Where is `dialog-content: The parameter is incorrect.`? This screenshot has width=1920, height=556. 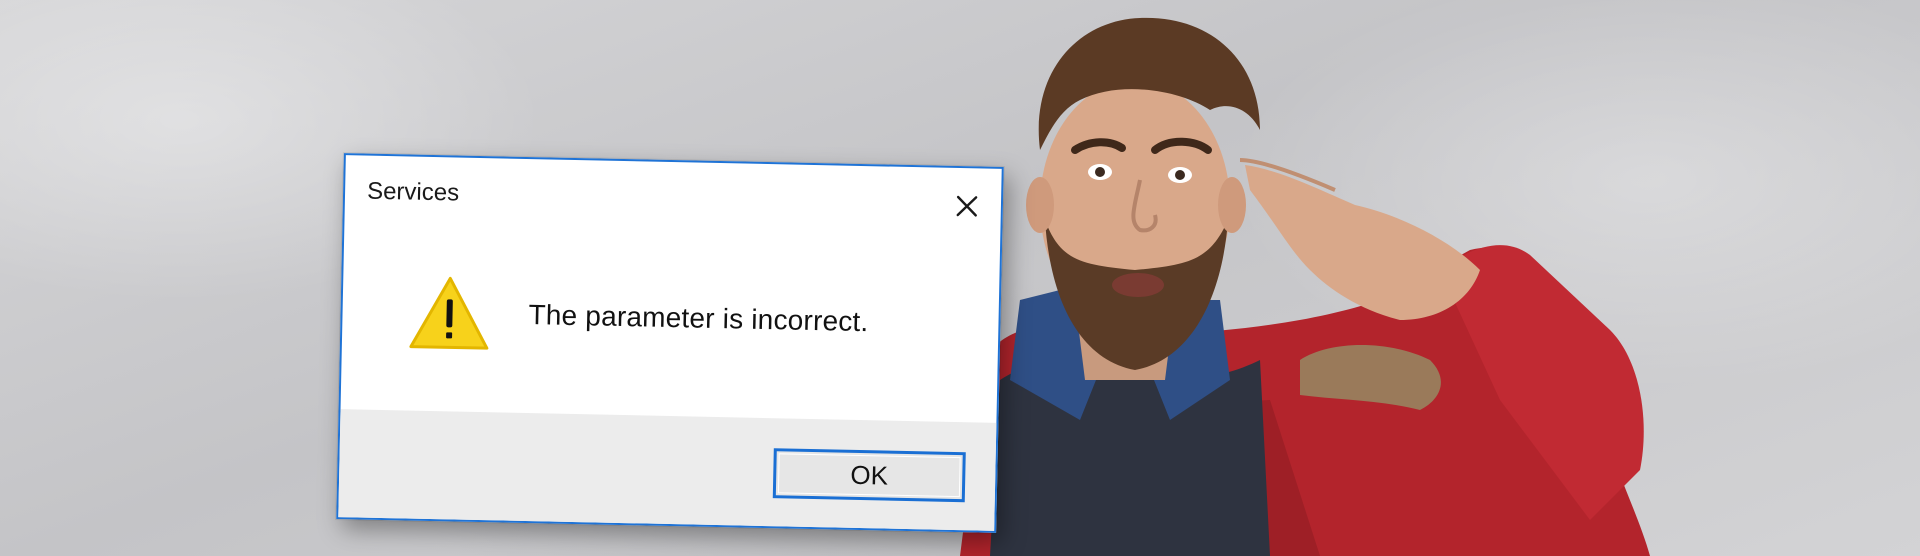
dialog-content: The parameter is incorrect. is located at coordinates (671, 310).